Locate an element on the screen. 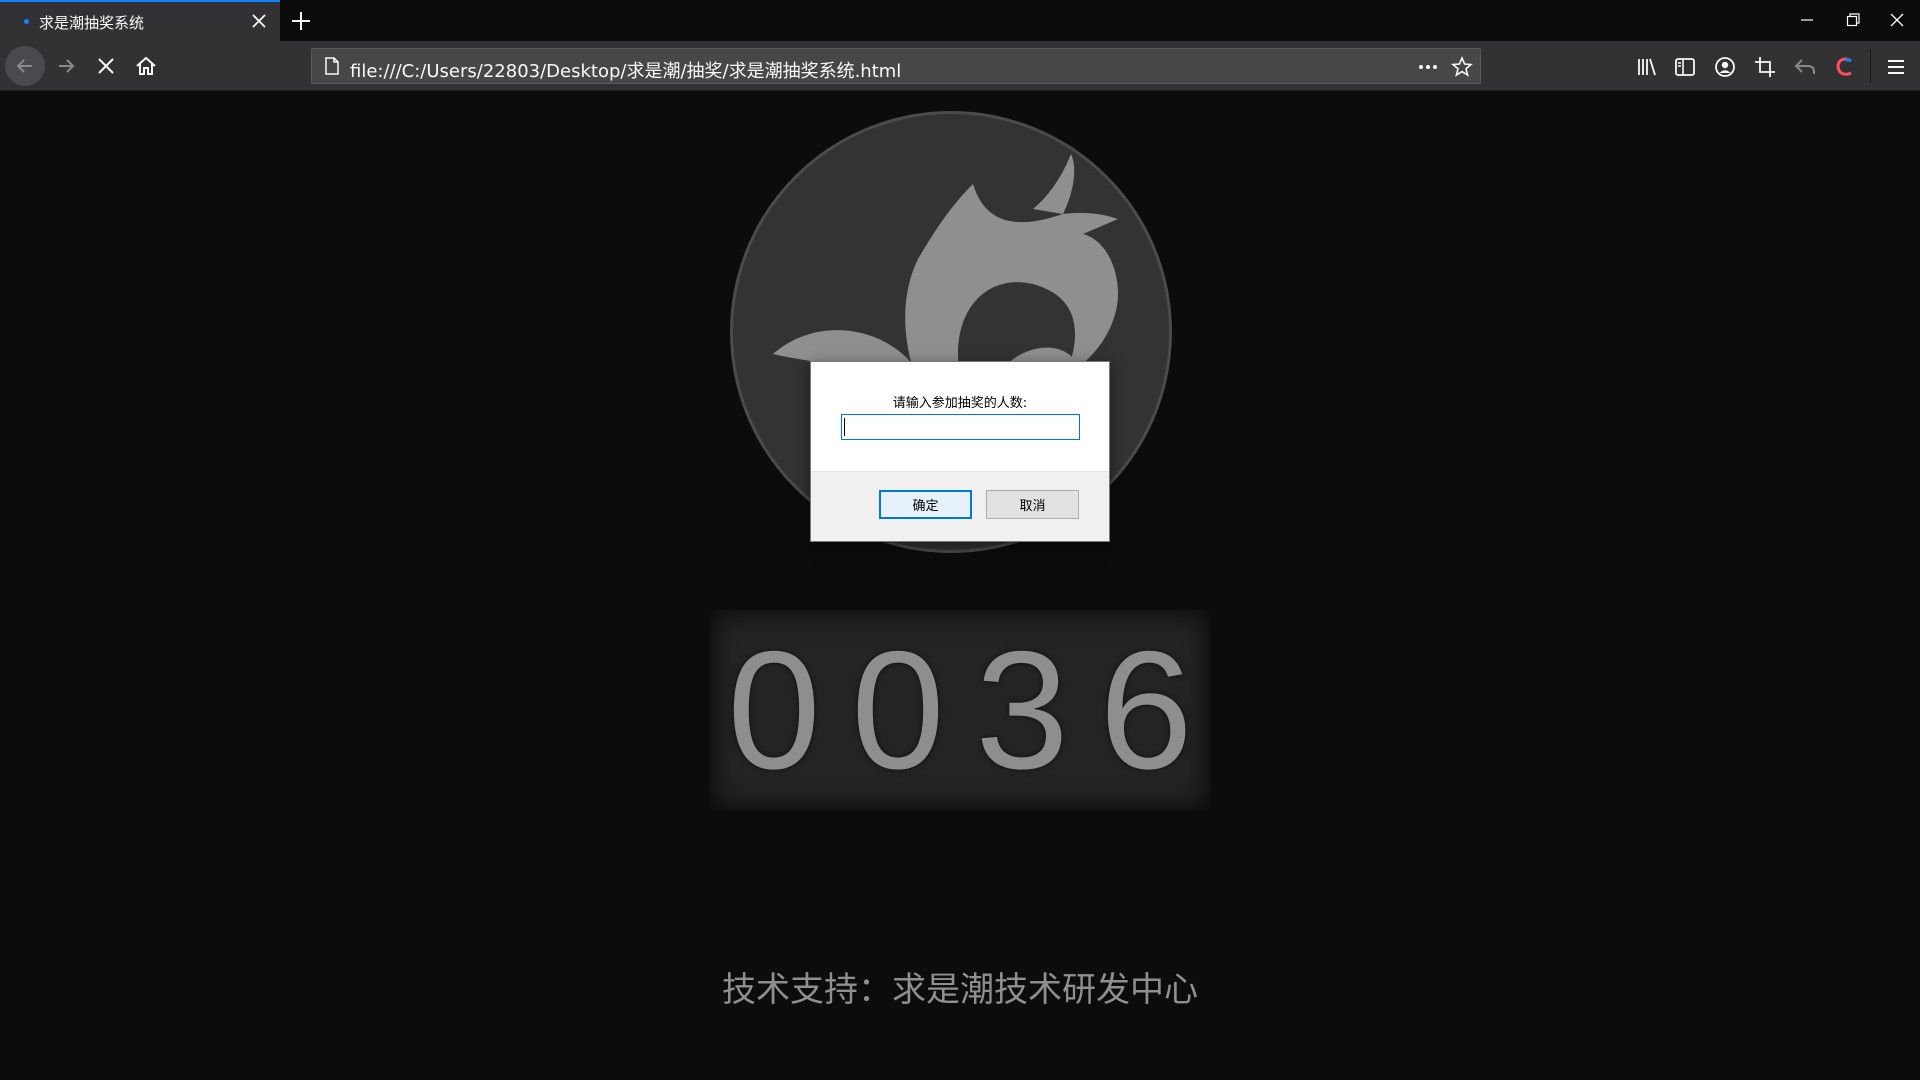 The image size is (1920, 1080). toolbar-separator is located at coordinates (1870, 66).